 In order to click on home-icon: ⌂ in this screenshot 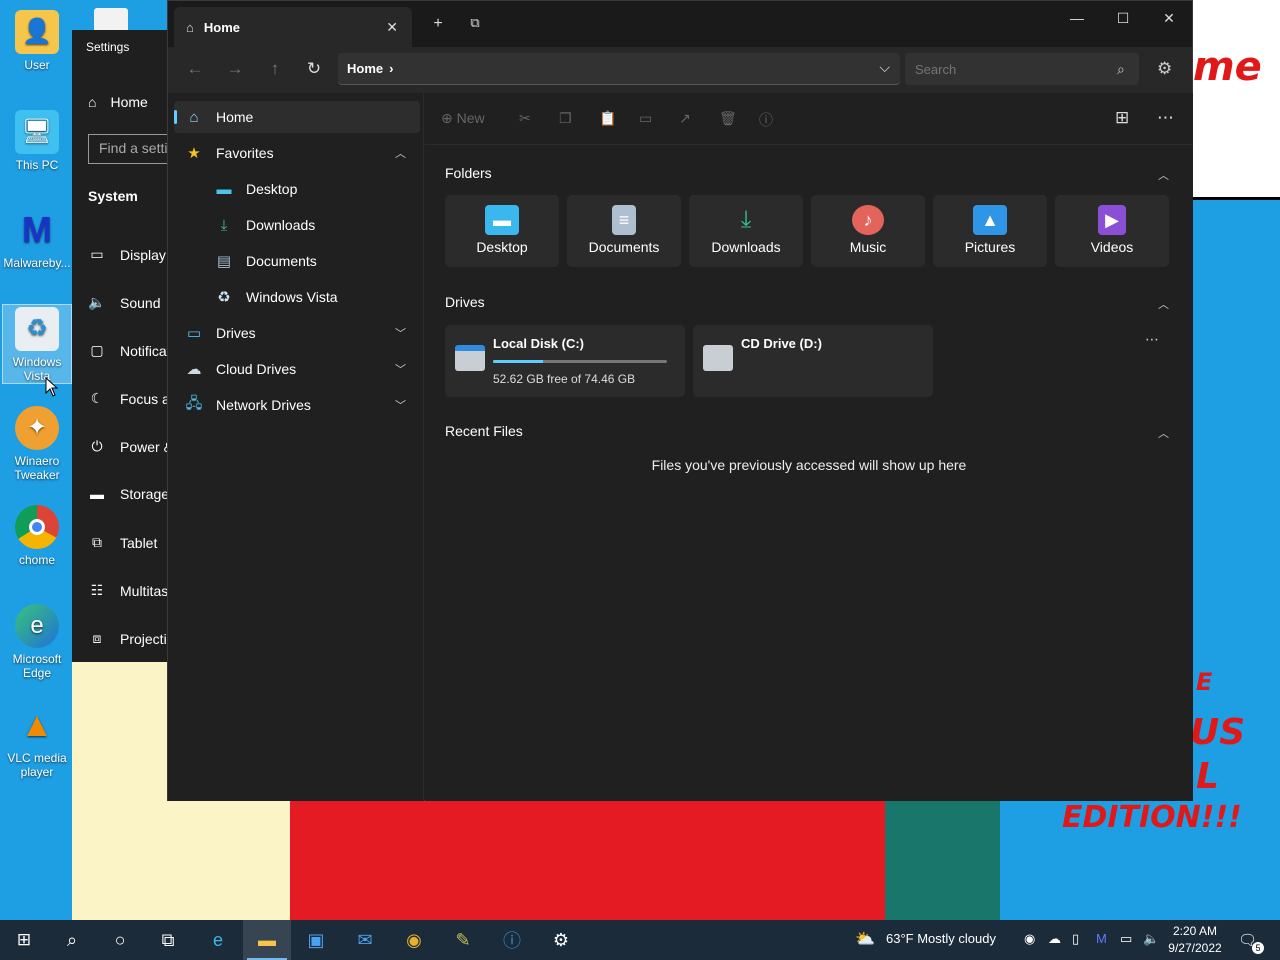, I will do `click(190, 27)`.